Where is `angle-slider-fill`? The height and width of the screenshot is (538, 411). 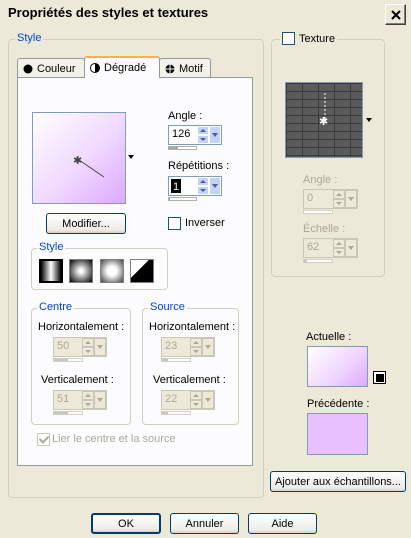
angle-slider-fill is located at coordinates (174, 148).